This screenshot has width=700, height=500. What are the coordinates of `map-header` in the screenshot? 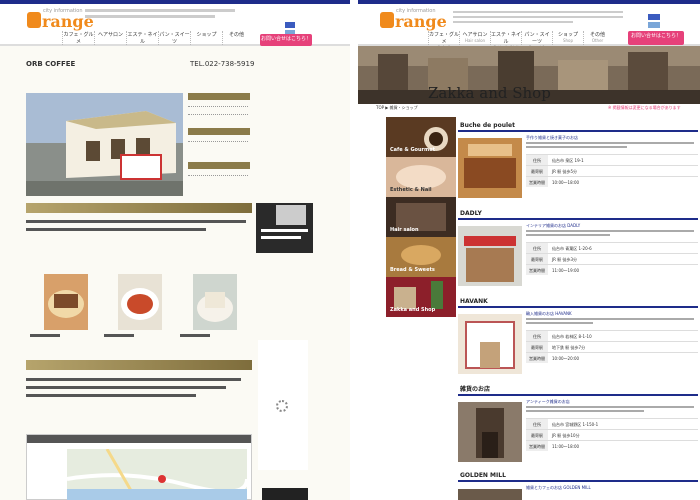 It's located at (139, 439).